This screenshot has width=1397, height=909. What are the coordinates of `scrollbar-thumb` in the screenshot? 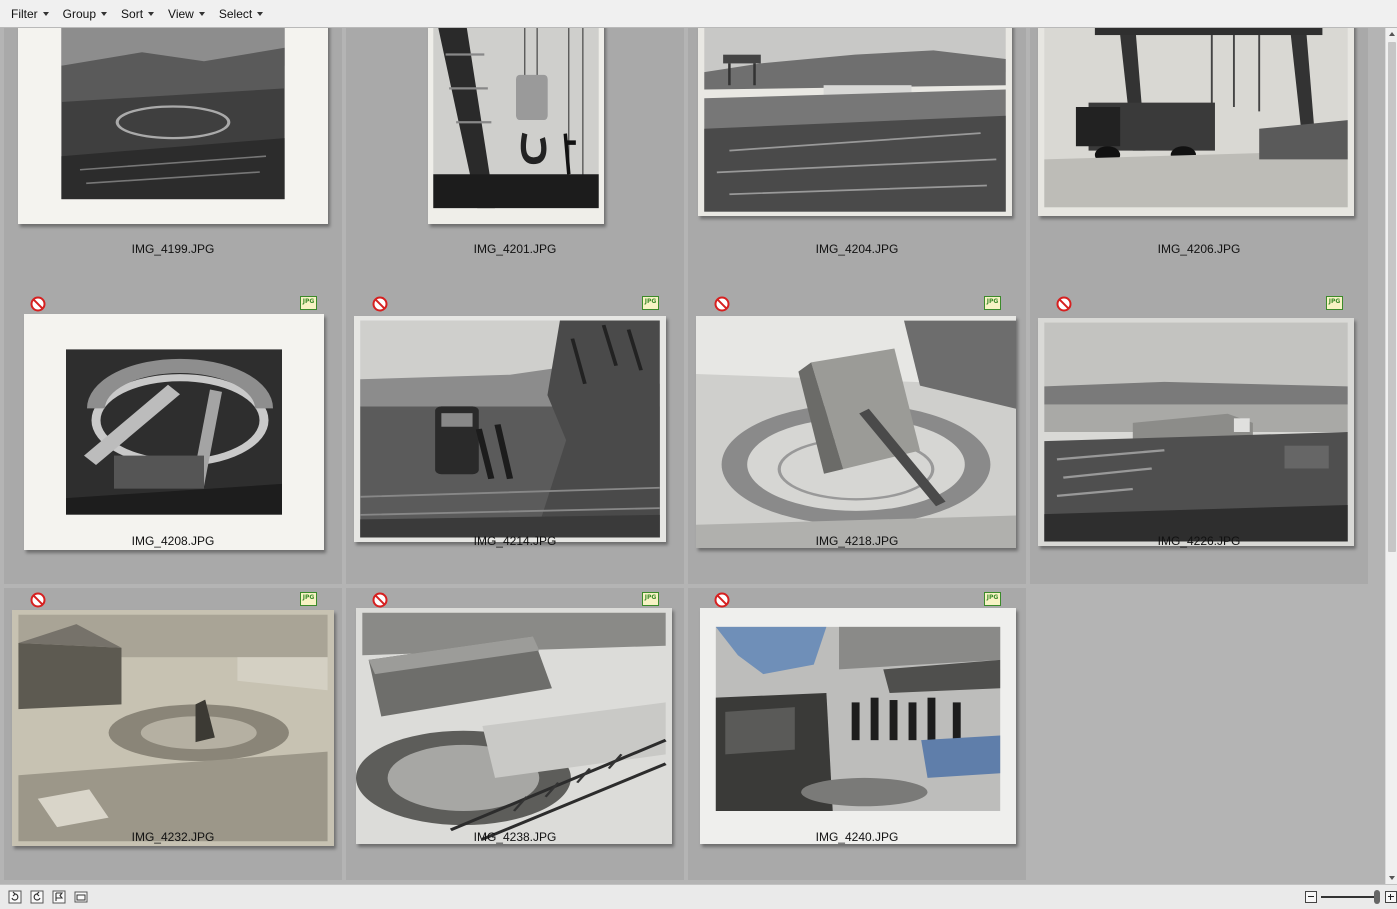 It's located at (1392, 297).